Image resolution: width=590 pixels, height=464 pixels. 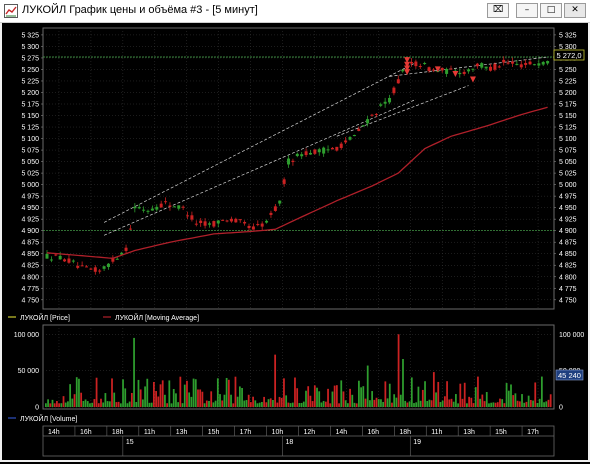 What do you see at coordinates (498, 10) in the screenshot?
I see `restore-extra-button: ⌧` at bounding box center [498, 10].